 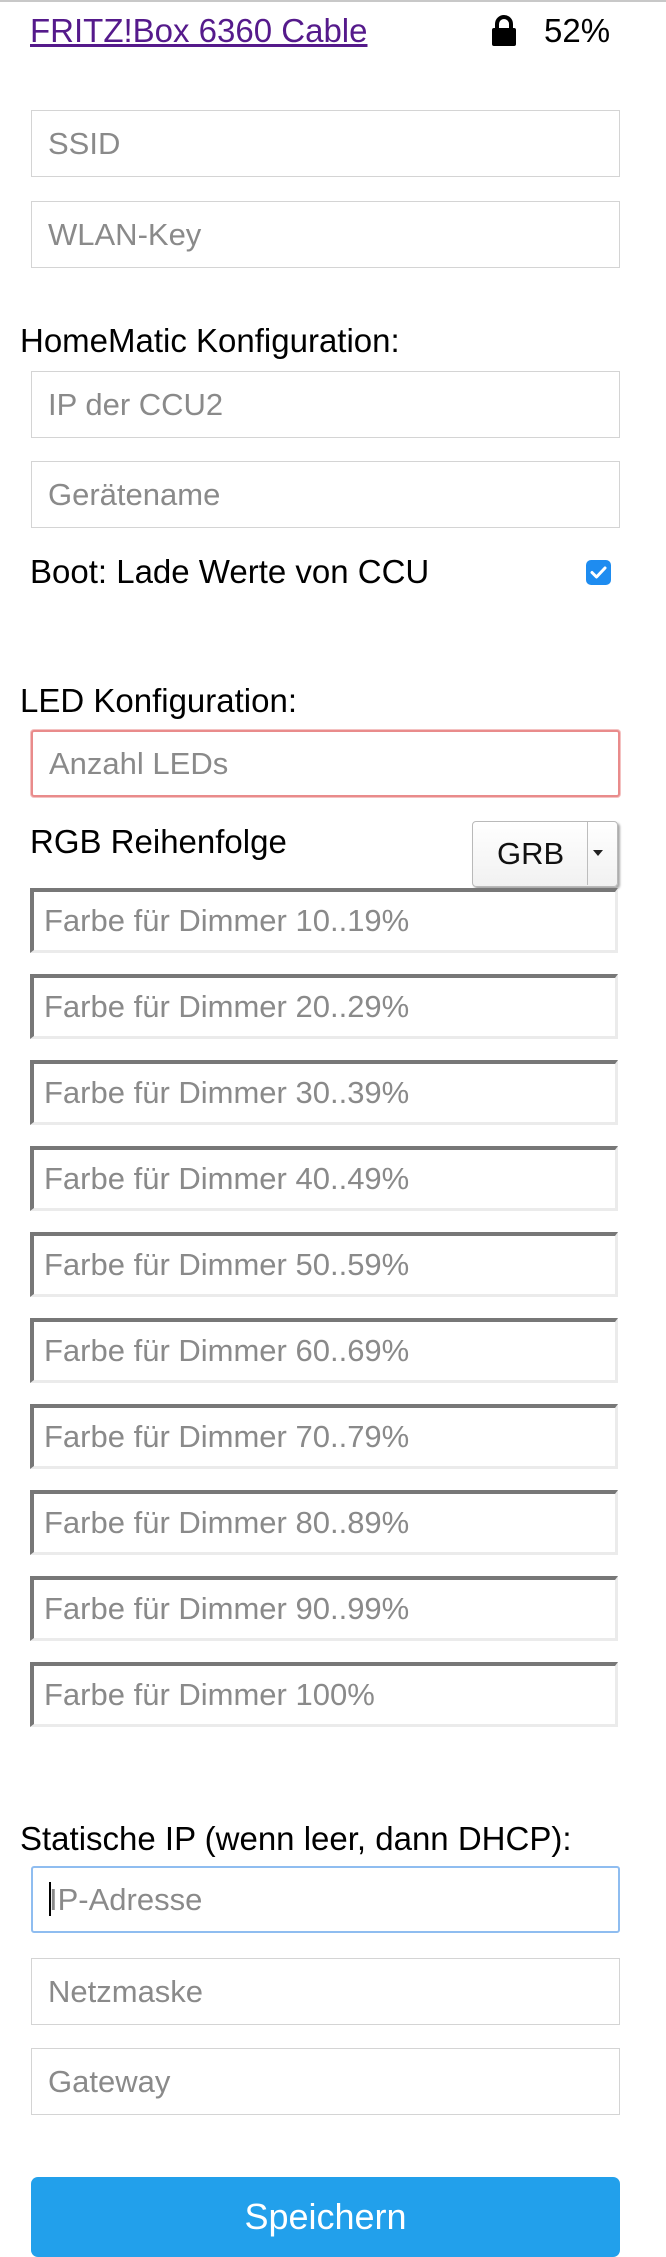 What do you see at coordinates (325, 404) in the screenshot?
I see `ccu-ip-input` at bounding box center [325, 404].